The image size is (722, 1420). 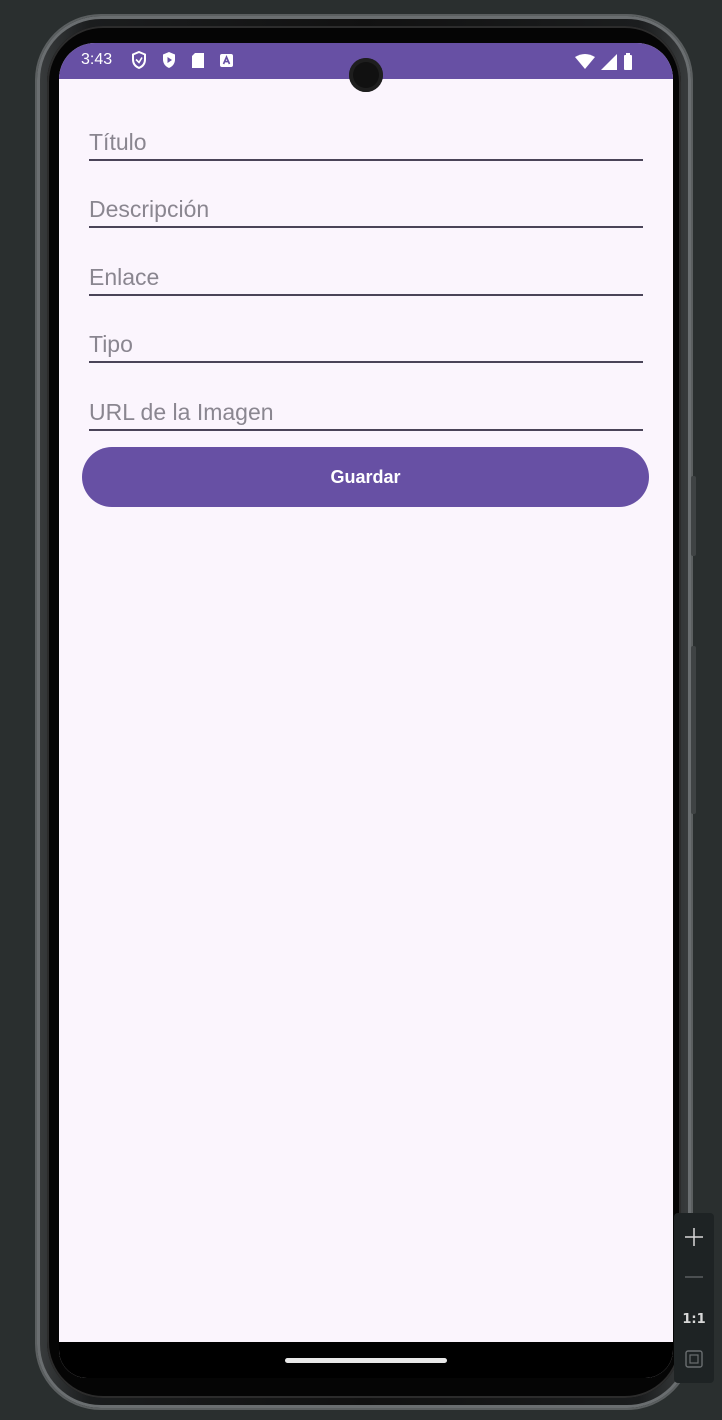 What do you see at coordinates (365, 477) in the screenshot?
I see `save-button: Guardar` at bounding box center [365, 477].